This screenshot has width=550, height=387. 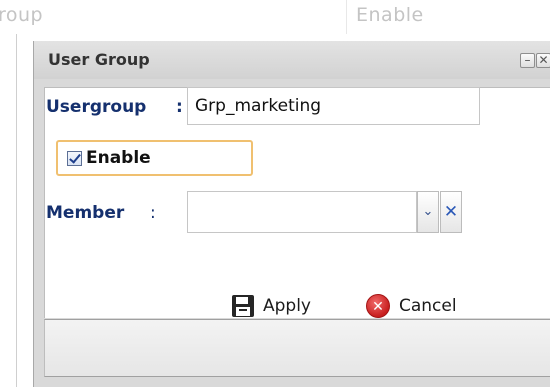 I want to click on cancel-button: ✕ Cancel, so click(x=411, y=306).